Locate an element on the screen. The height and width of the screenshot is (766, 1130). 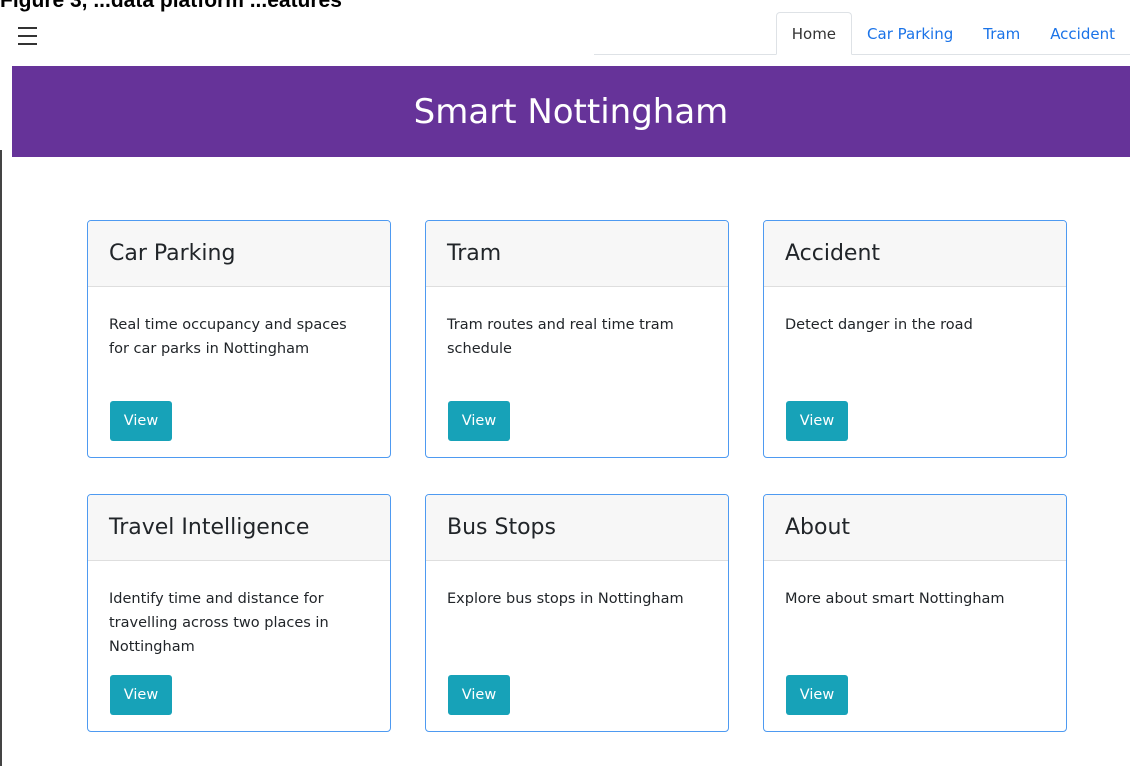
nav-tabs: Home Car Parking Tram Accident is located at coordinates (862, 33).